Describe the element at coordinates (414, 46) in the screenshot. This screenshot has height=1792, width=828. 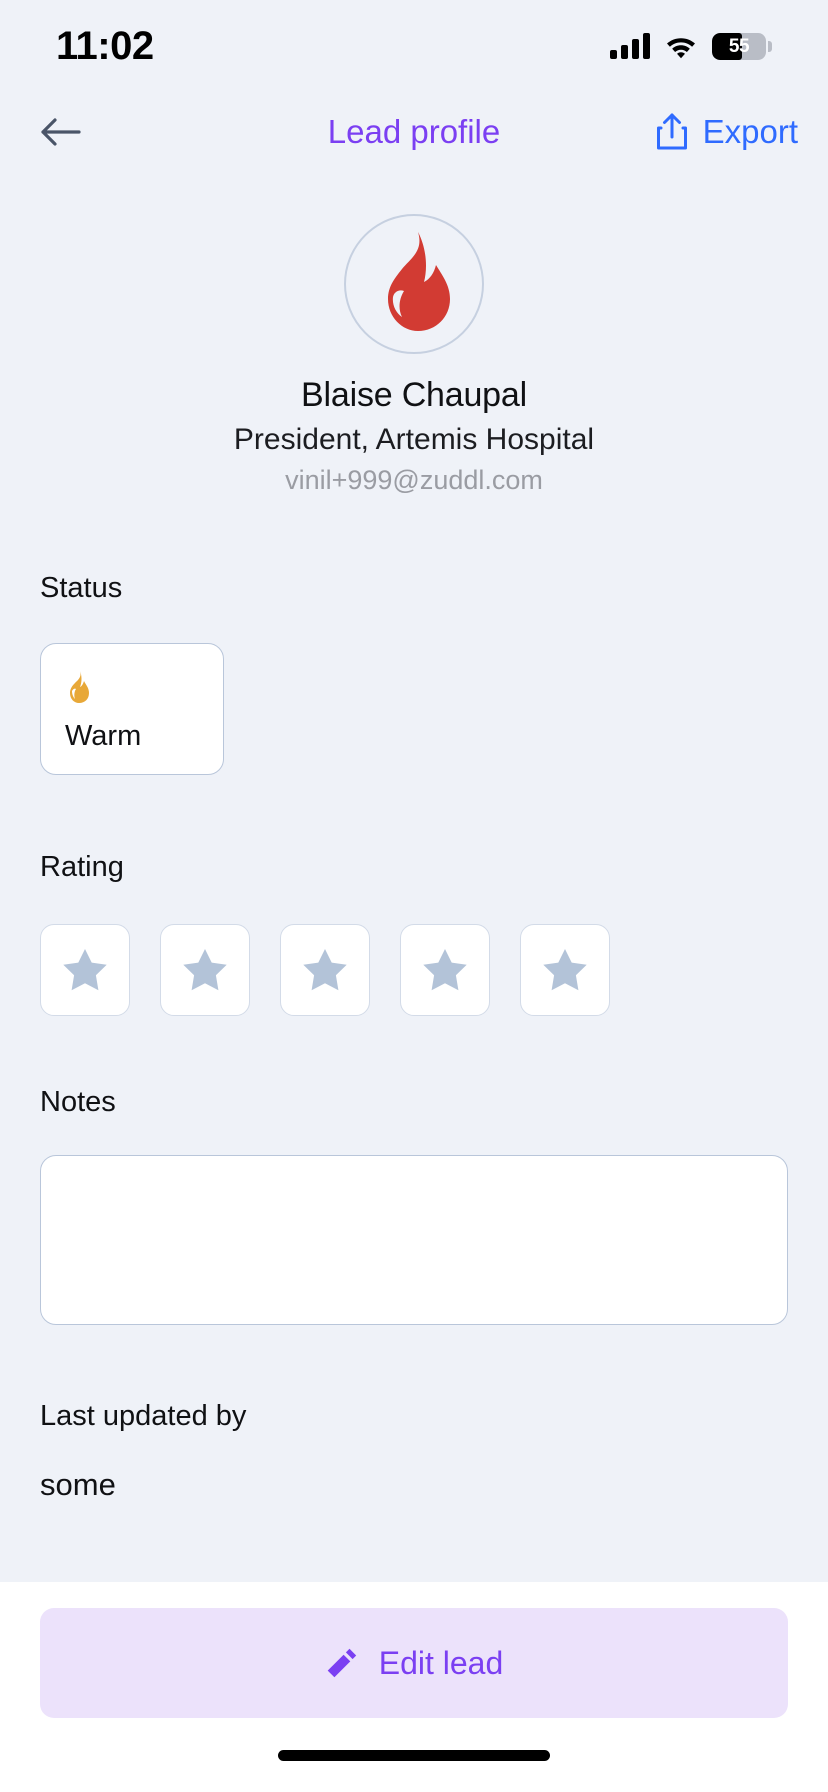
I see `status-bar: 11:02 55` at that location.